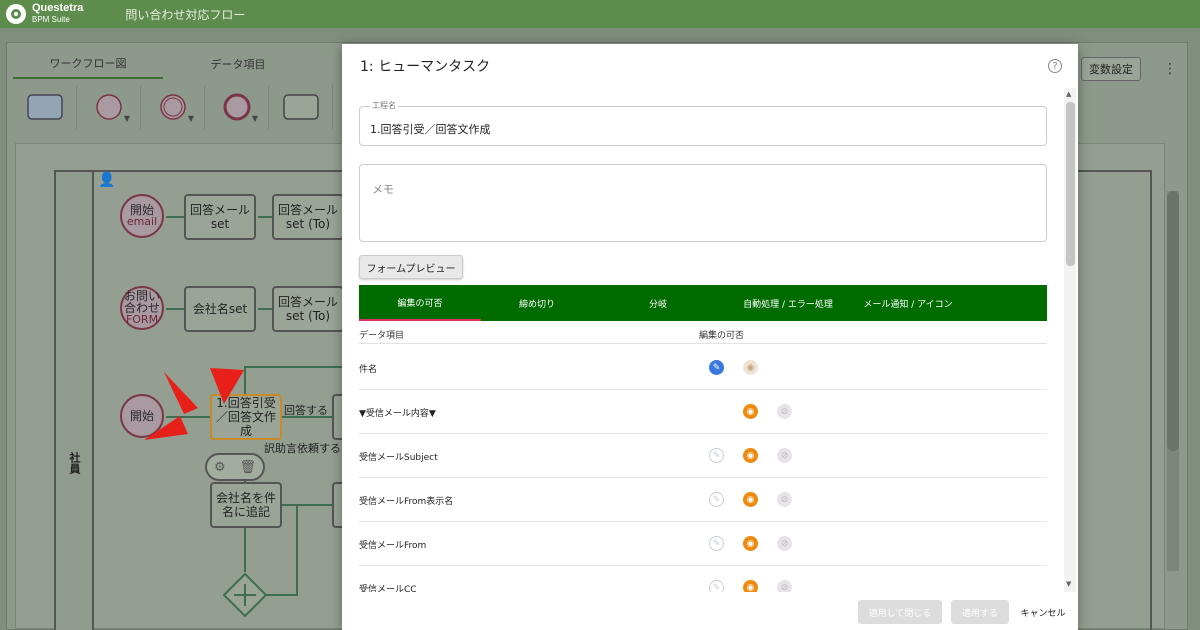 The width and height of the screenshot is (1200, 630). I want to click on flow-label-reply: 回答する, so click(306, 410).